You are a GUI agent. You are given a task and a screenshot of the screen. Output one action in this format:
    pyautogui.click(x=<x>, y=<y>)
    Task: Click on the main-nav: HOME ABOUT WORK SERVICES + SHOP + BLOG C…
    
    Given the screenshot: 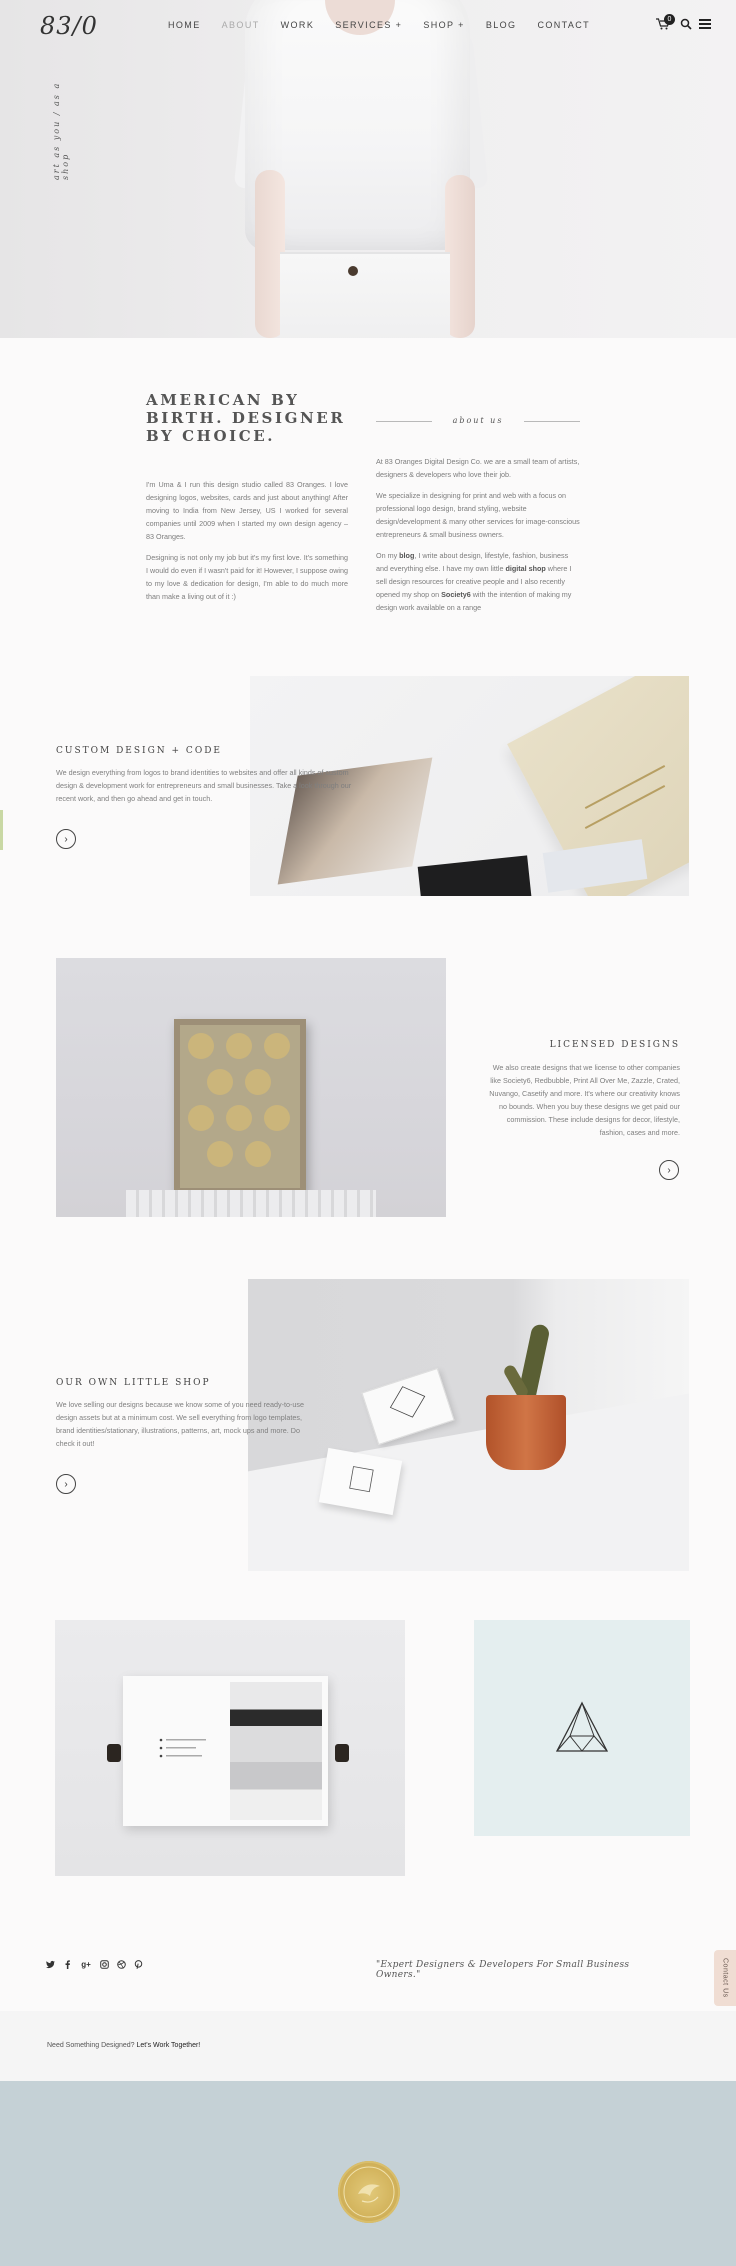 What is the action you would take?
    pyautogui.click(x=389, y=25)
    